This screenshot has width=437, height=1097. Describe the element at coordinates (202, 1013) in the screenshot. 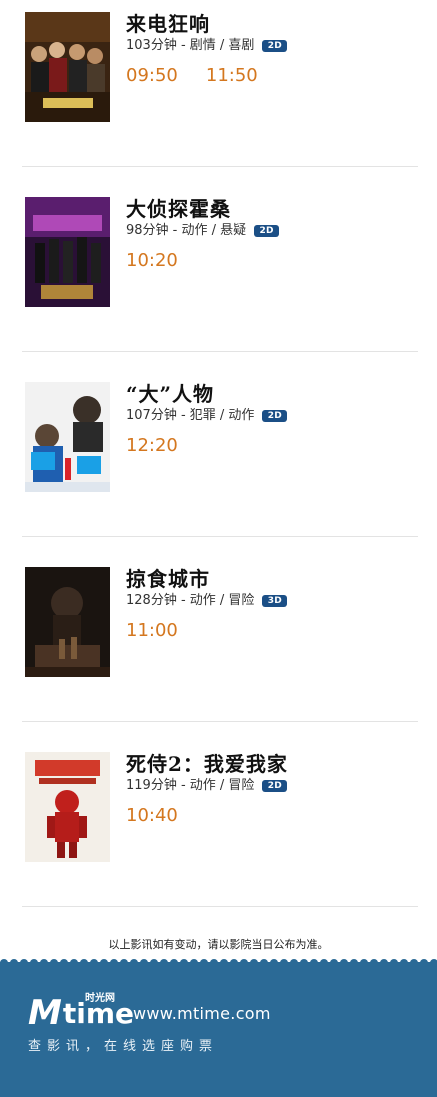

I see `site-url: www.mtime.com` at that location.